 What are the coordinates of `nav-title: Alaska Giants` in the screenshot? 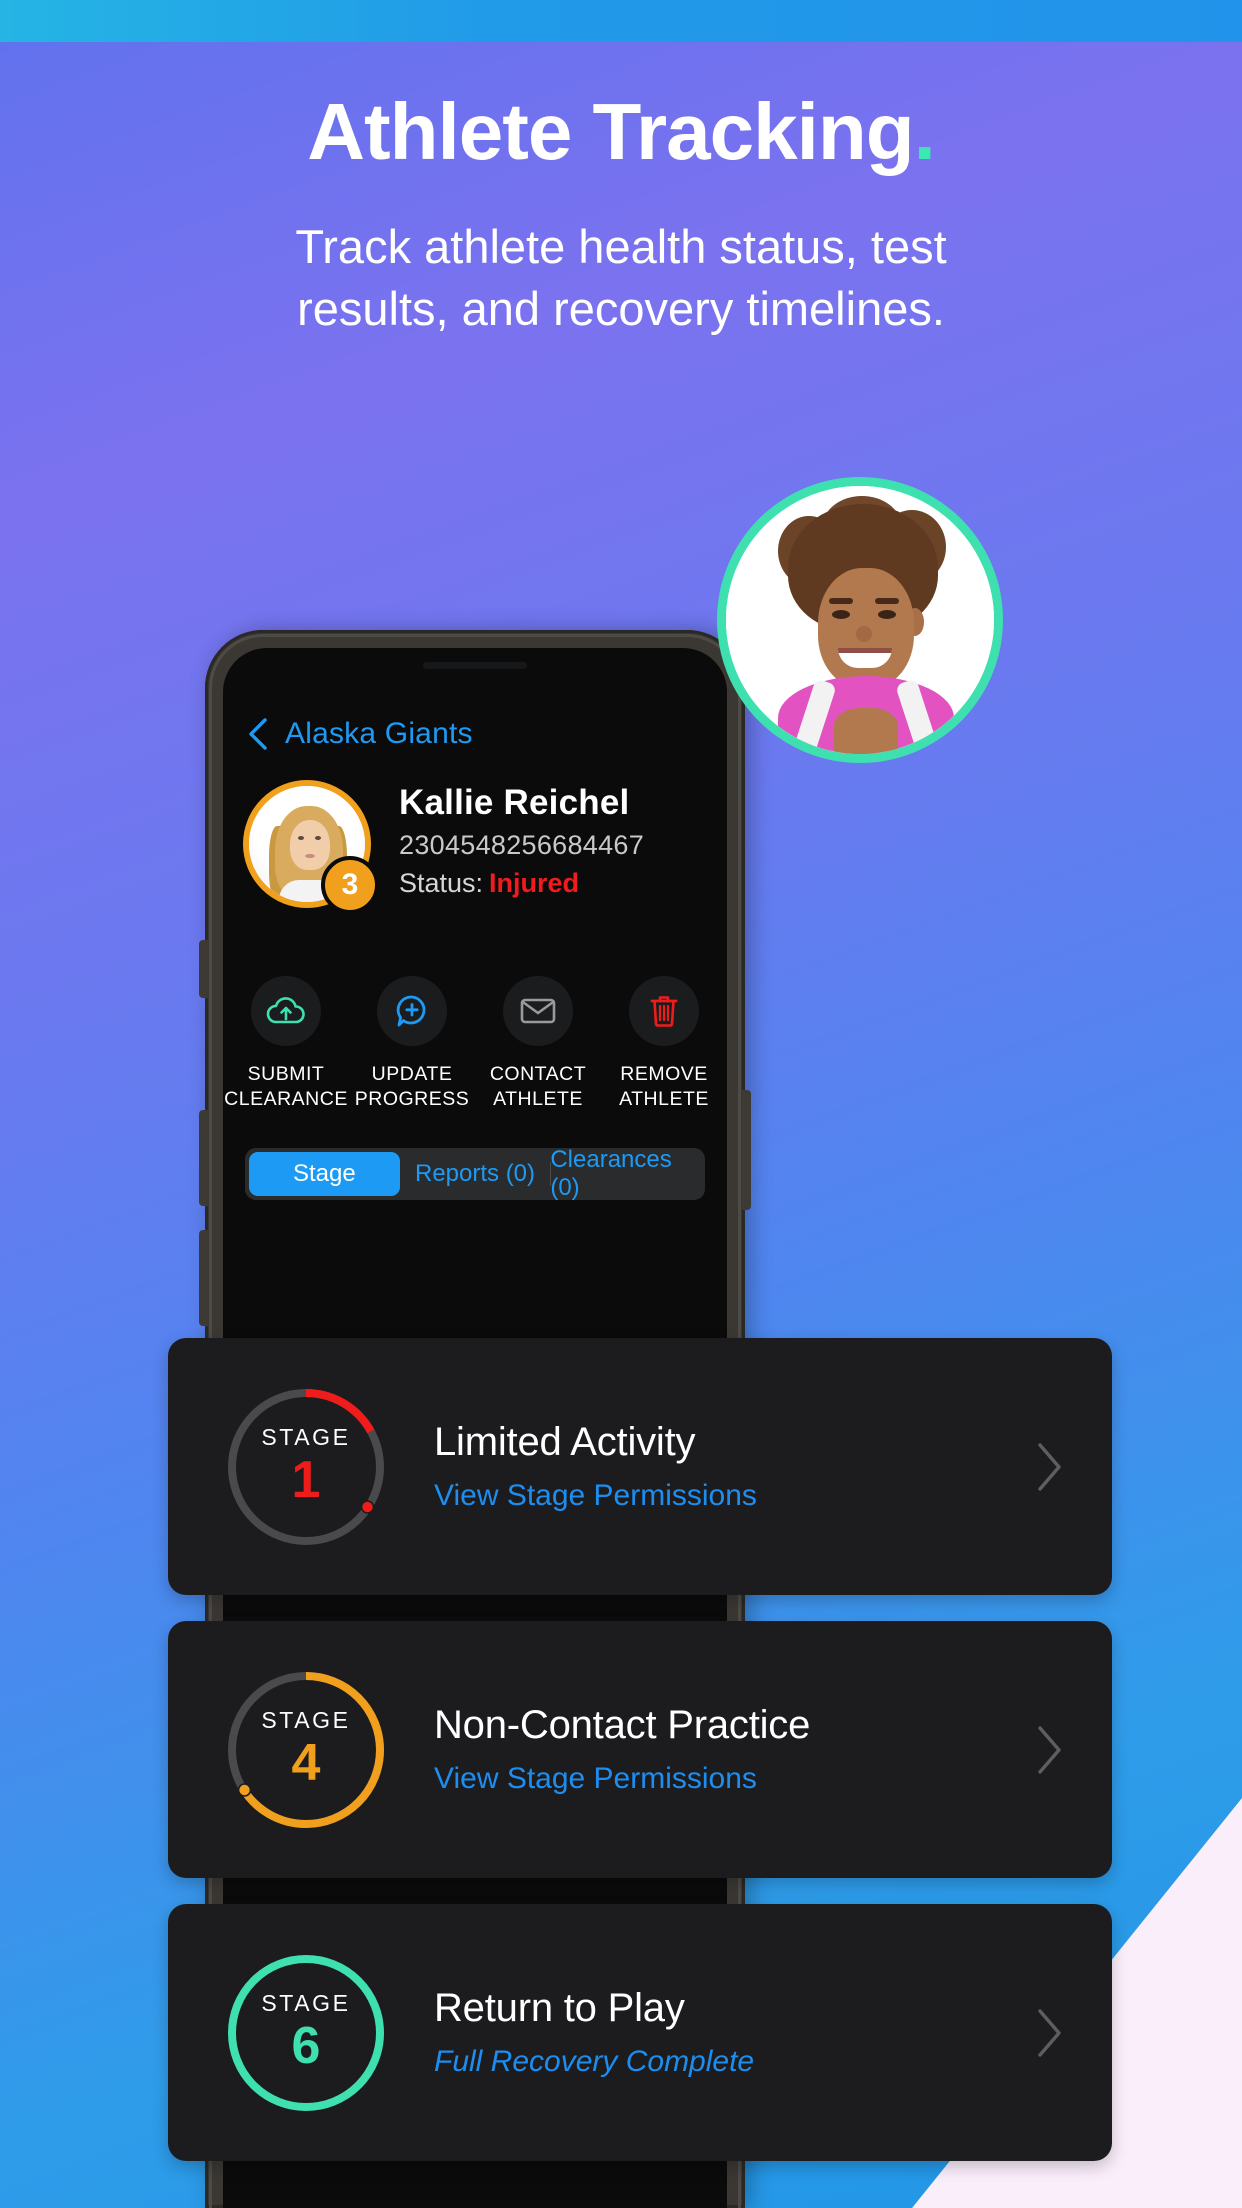 It's located at (379, 734).